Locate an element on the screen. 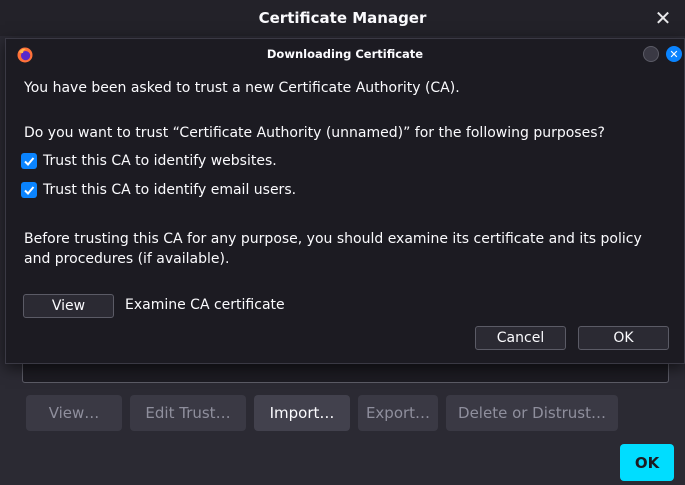 The image size is (685, 485). ok-button-label: OK is located at coordinates (623, 338).